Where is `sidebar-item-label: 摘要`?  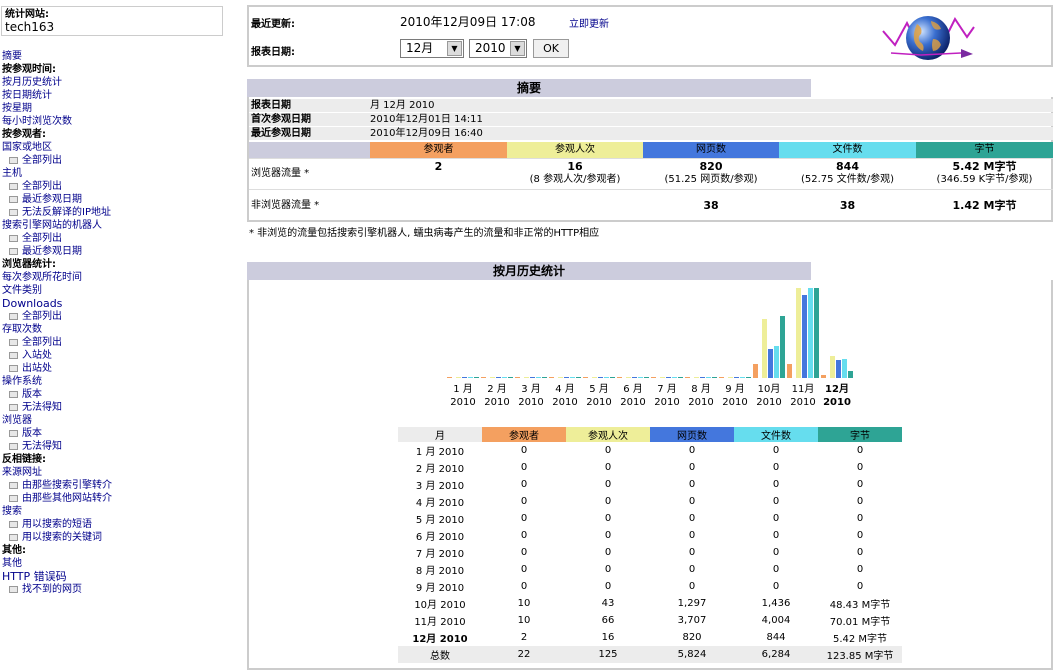 sidebar-item-label: 摘要 is located at coordinates (12, 56).